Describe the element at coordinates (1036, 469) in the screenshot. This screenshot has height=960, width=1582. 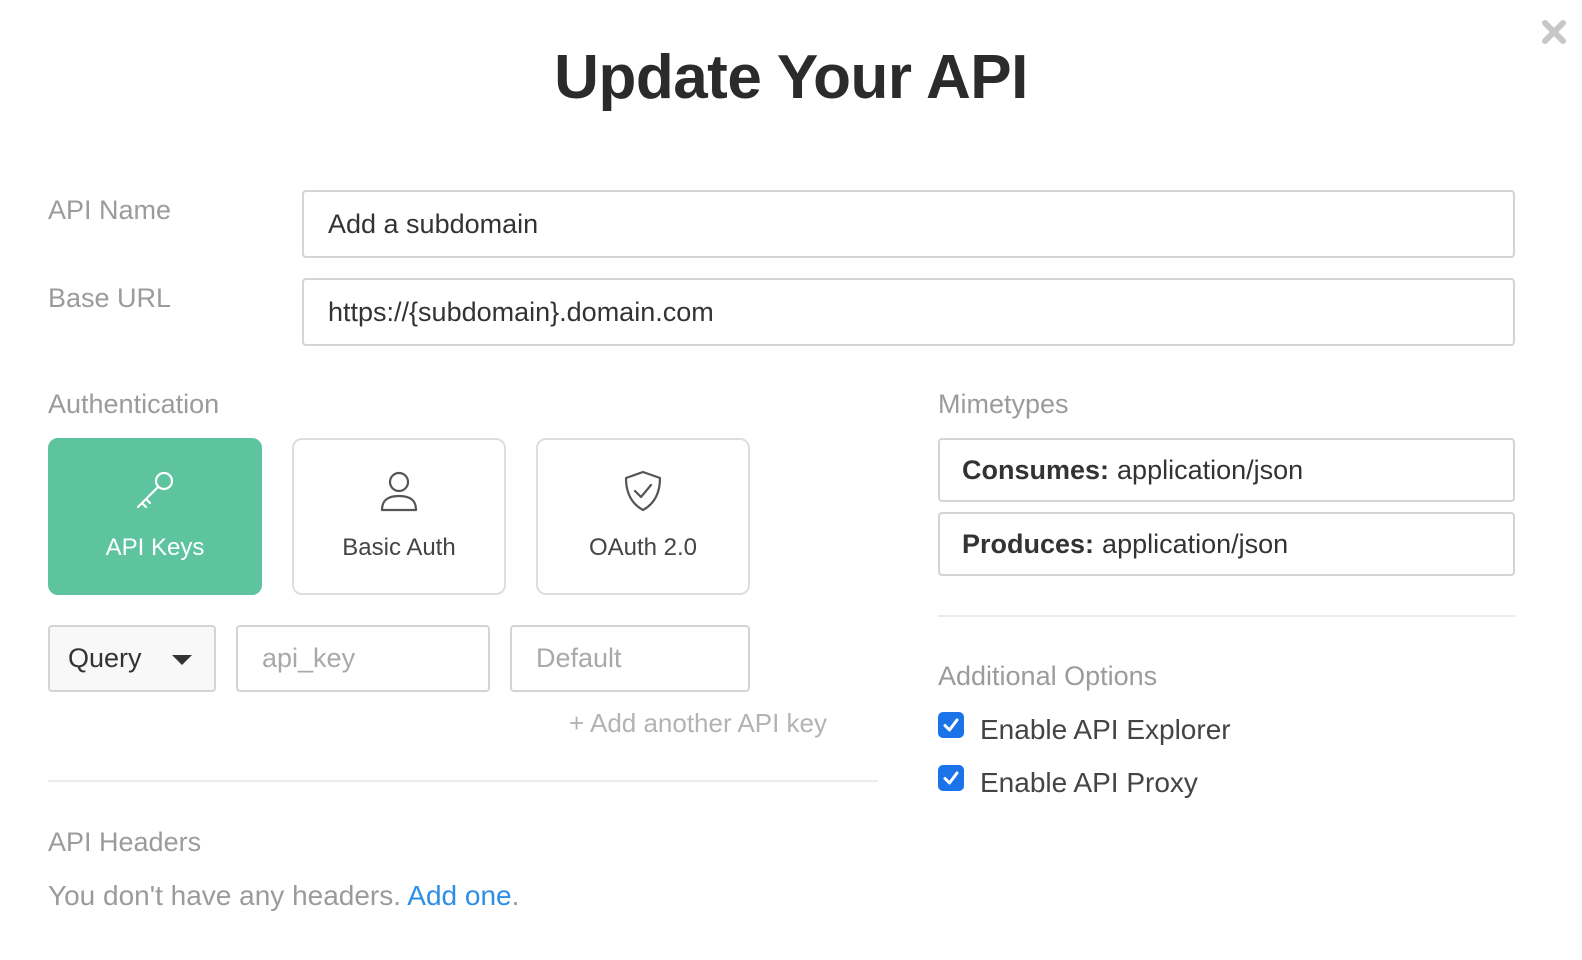
I see `consumes-label: Consumes:` at that location.